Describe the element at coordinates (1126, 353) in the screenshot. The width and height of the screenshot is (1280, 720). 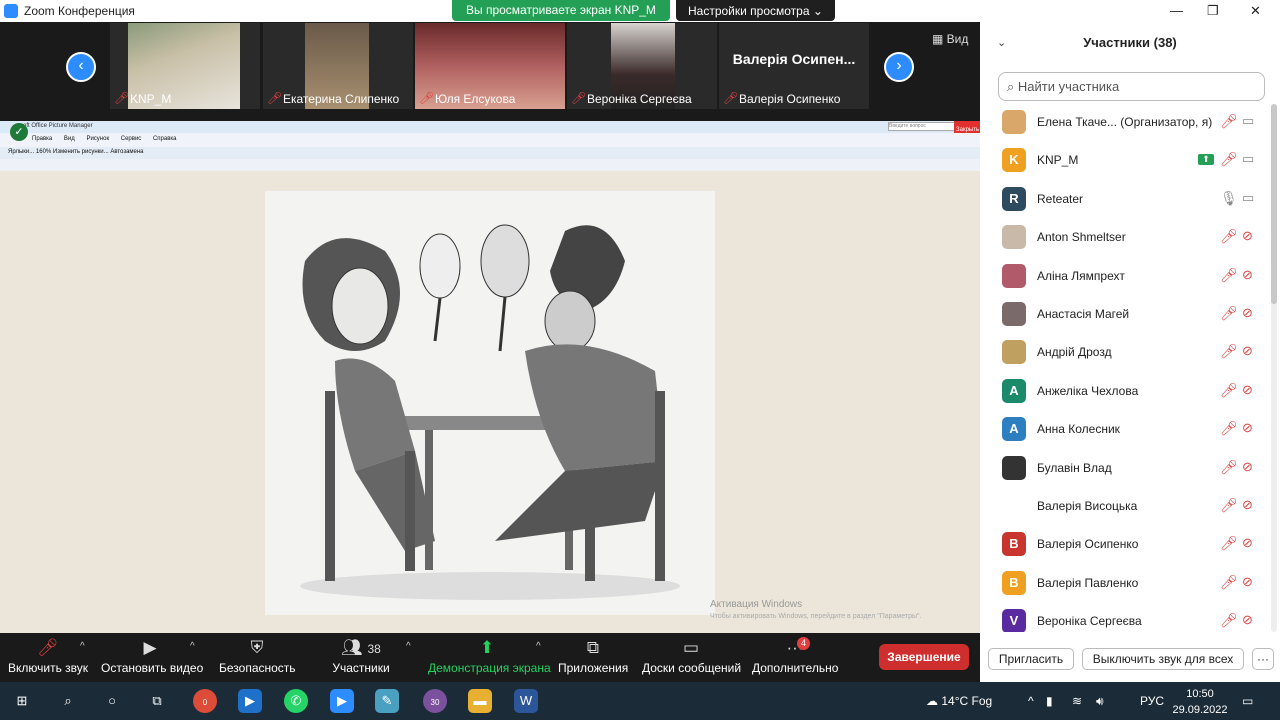
I see `participant-row: Андрій Дрозд 🎤︎ ⊘` at that location.